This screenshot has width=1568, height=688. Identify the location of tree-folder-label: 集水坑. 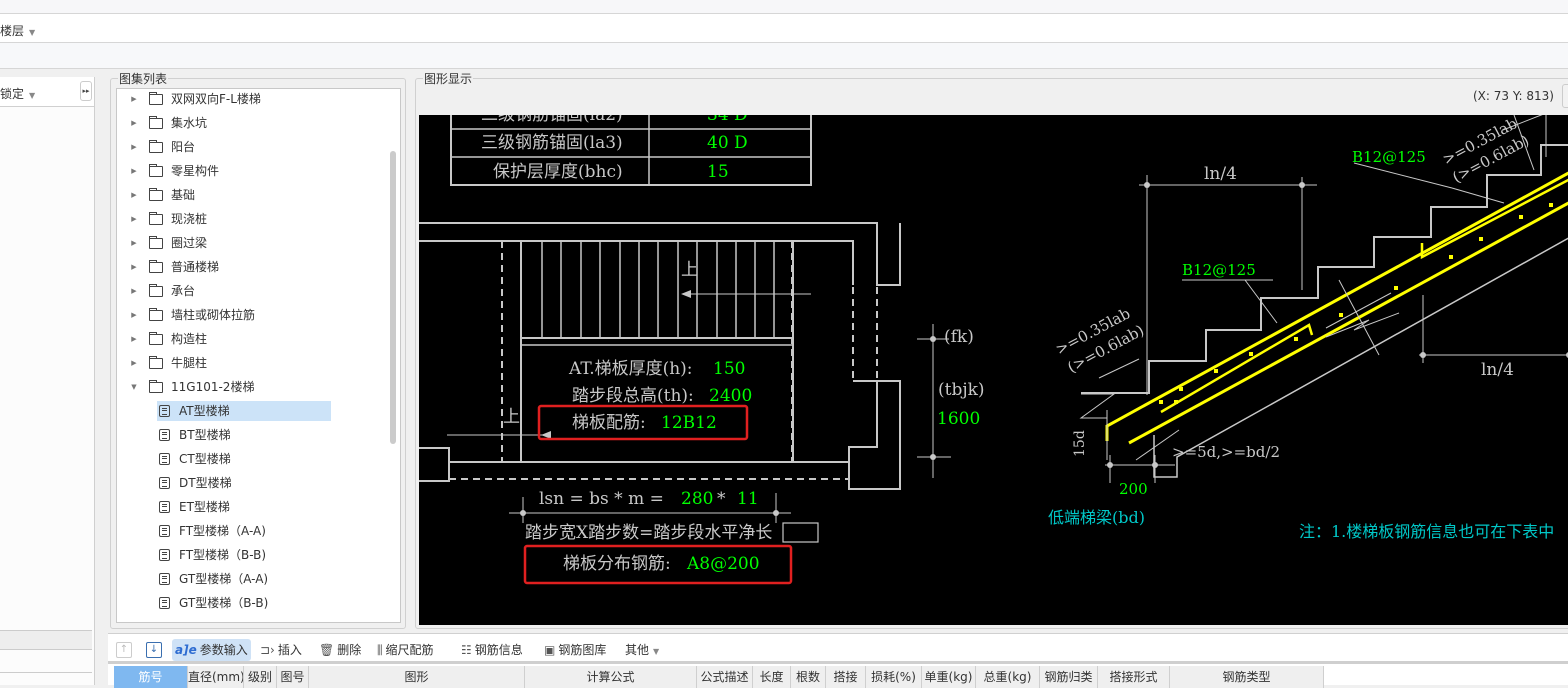
(189, 123).